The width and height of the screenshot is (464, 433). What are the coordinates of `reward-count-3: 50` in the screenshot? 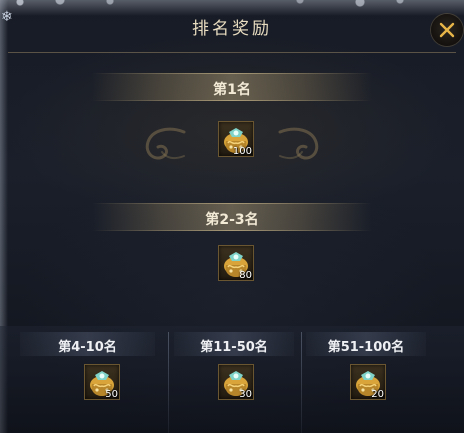 It's located at (111, 394).